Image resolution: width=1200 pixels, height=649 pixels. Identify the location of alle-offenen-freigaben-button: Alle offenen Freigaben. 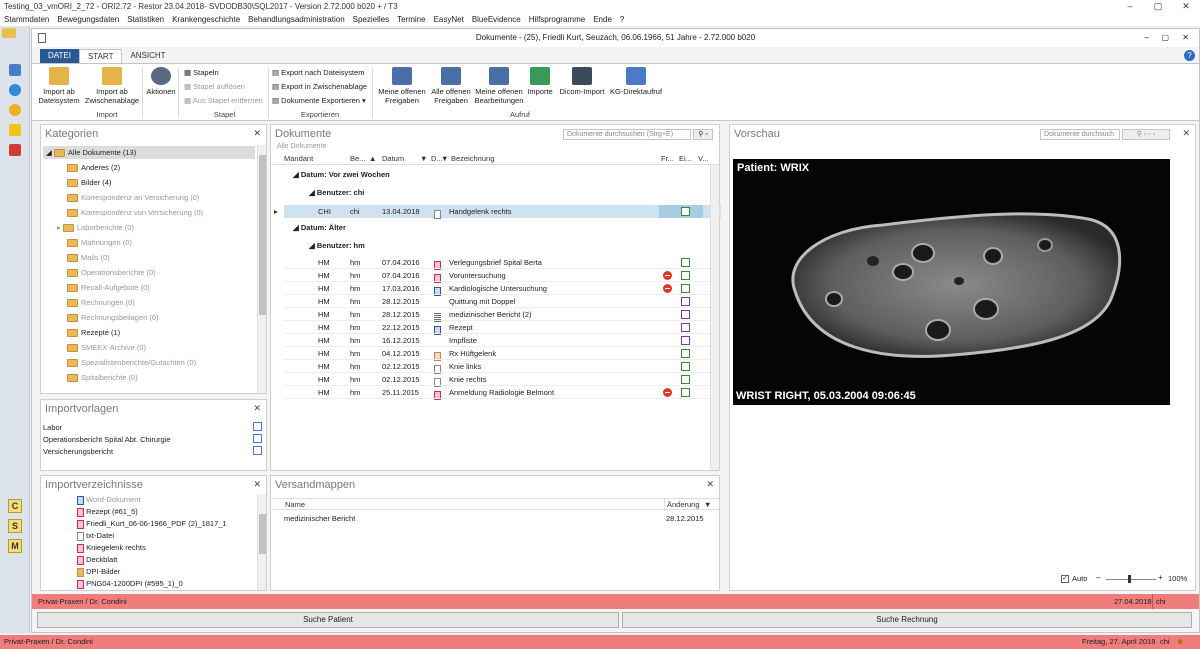
(451, 86).